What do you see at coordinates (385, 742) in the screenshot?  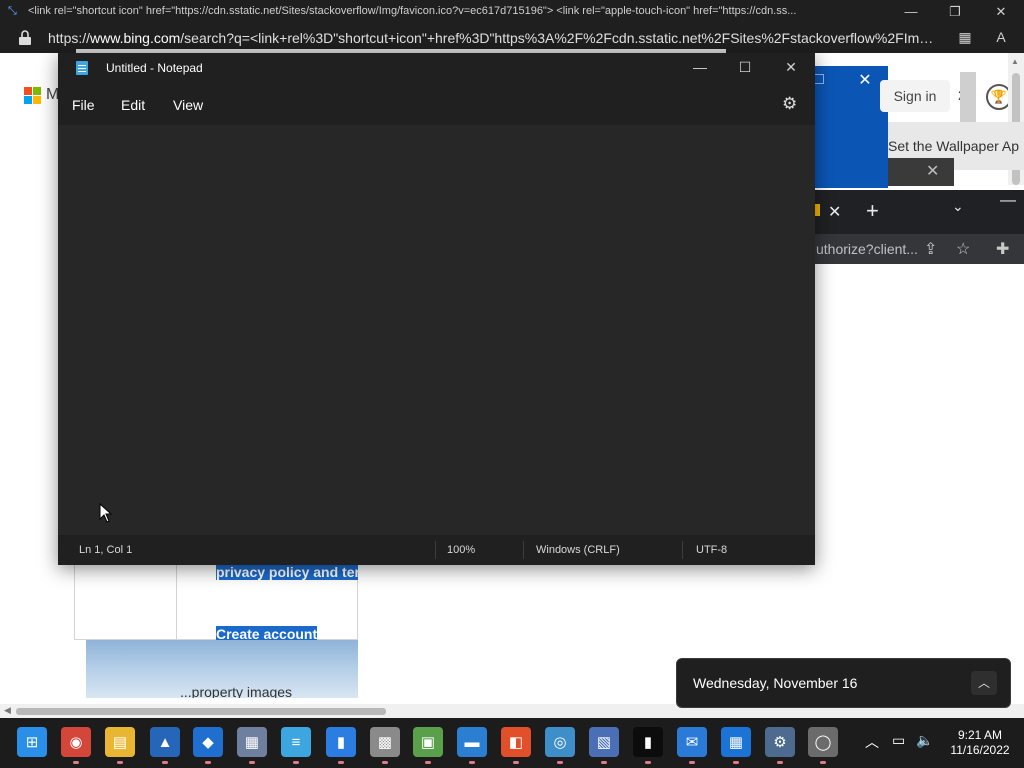 I see `package-app-icon: ▩` at bounding box center [385, 742].